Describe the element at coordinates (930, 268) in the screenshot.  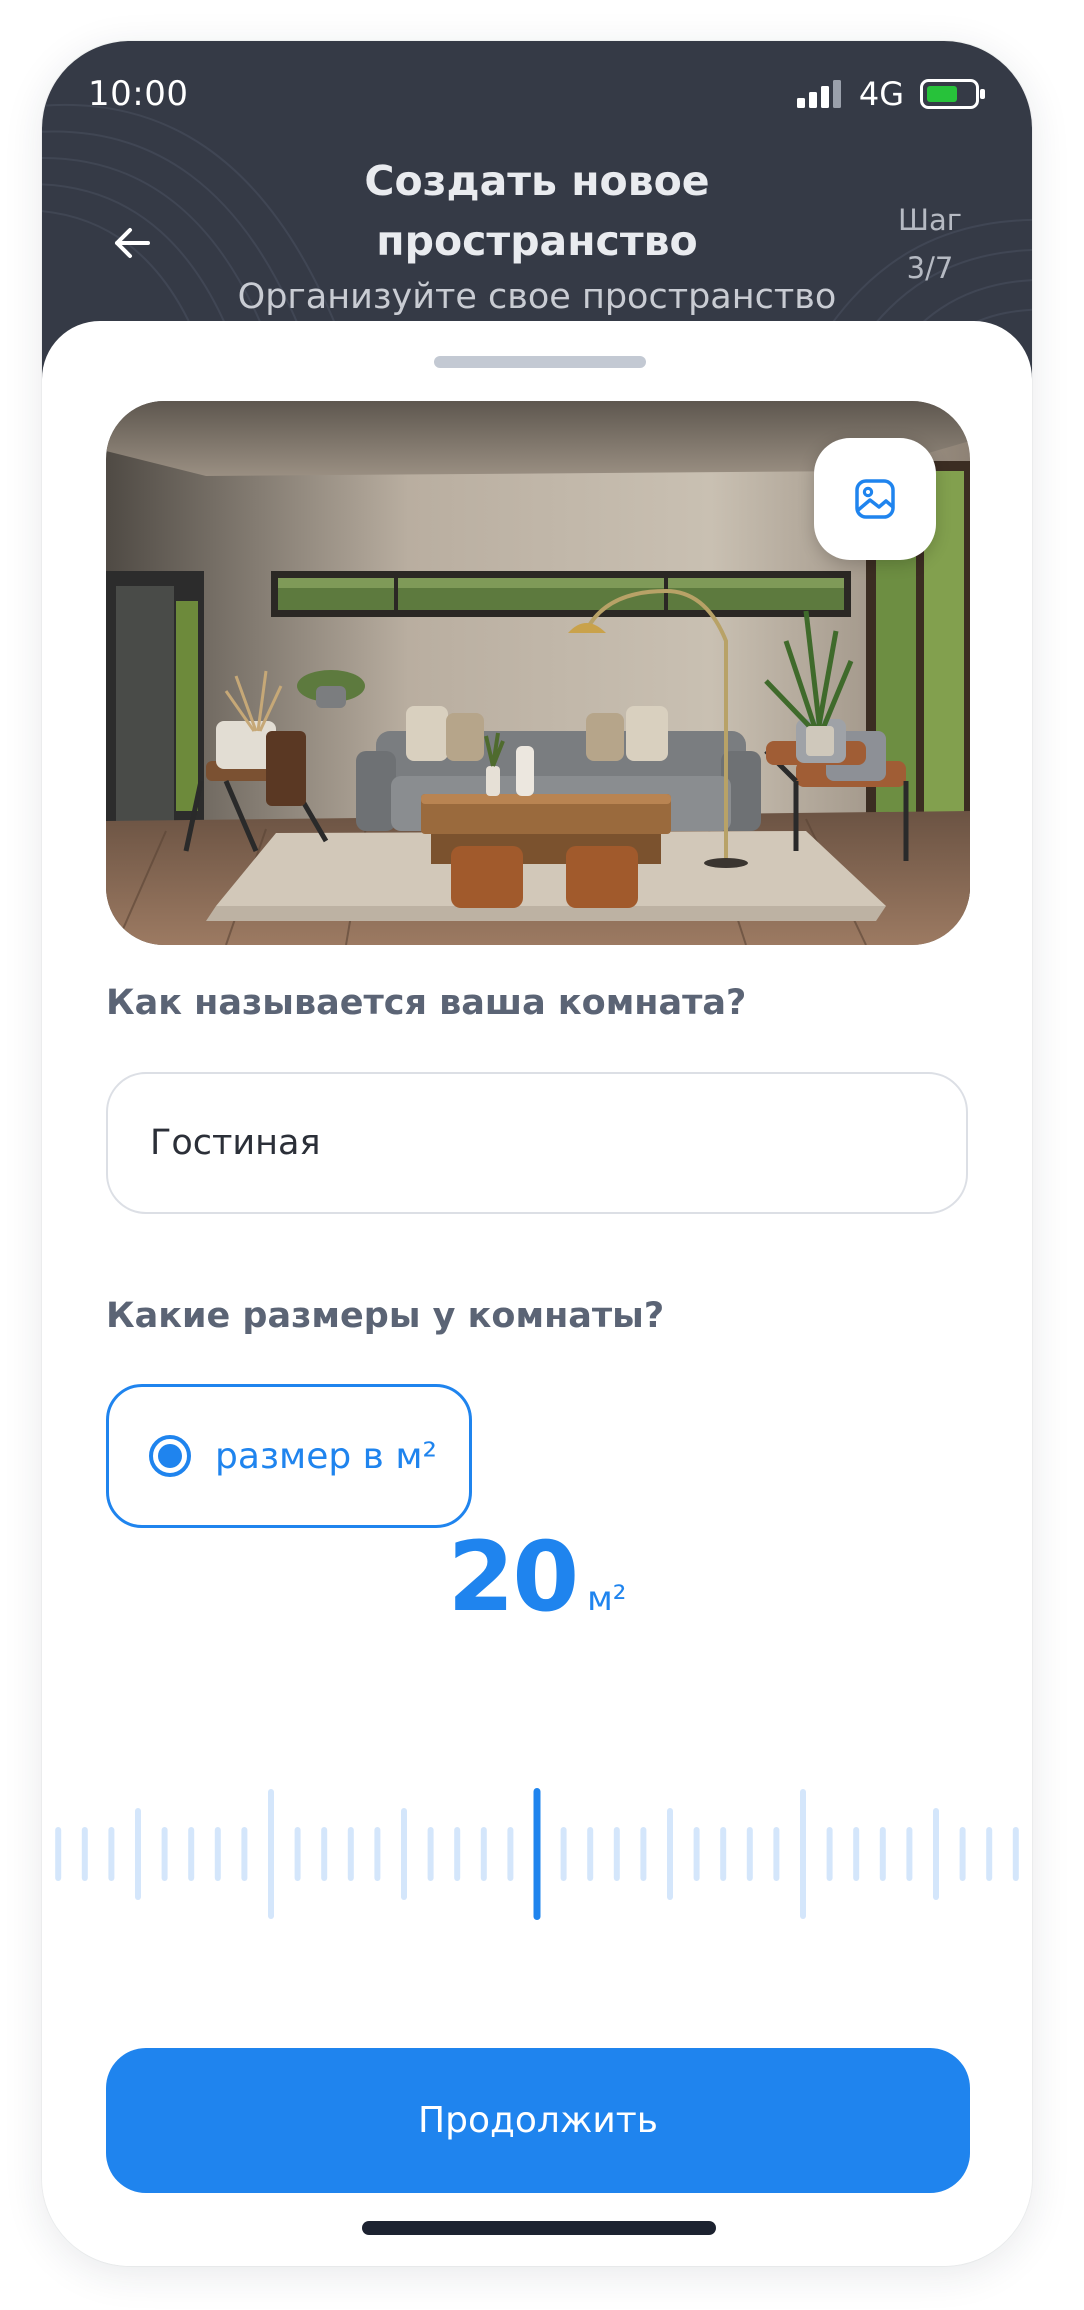
I see `step-value: 3/7` at that location.